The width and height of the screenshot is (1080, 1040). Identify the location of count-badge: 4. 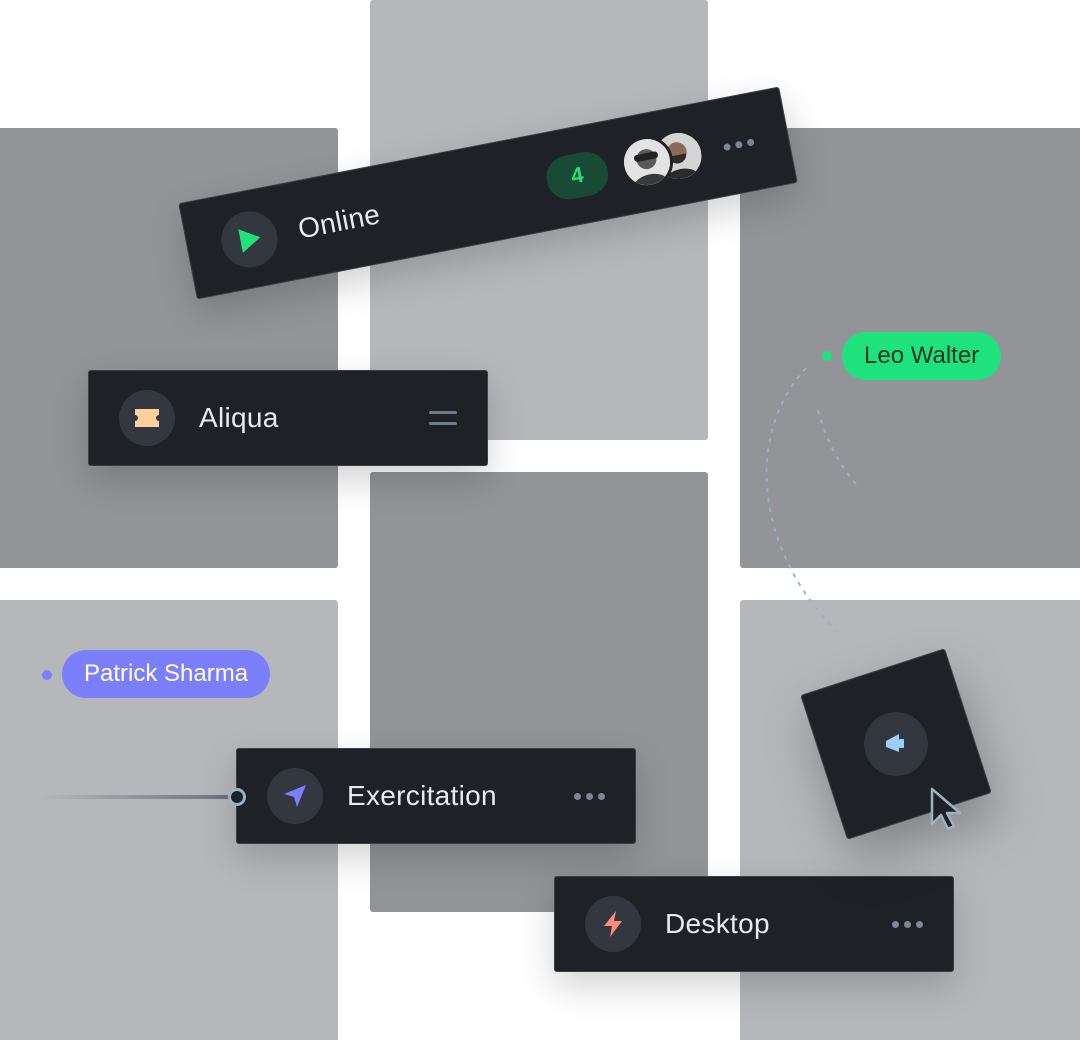
(577, 176).